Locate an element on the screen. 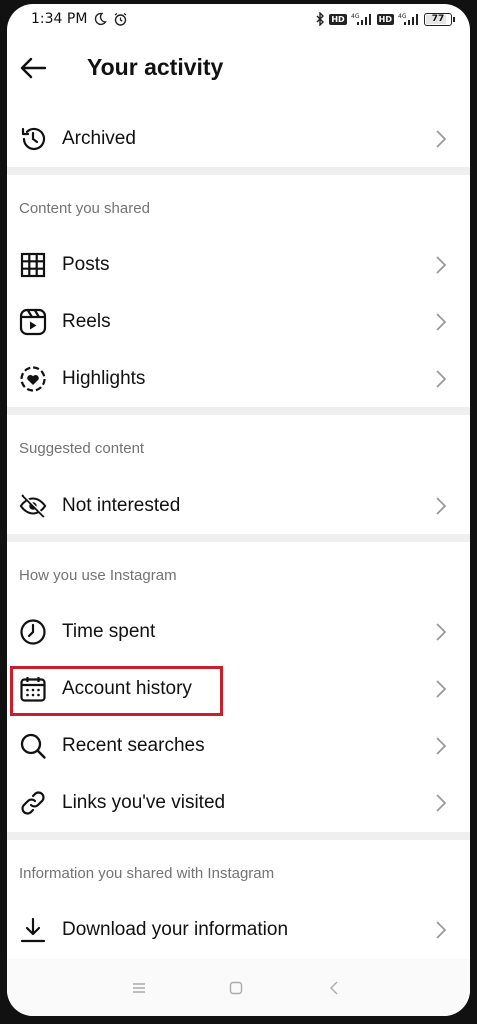 The height and width of the screenshot is (1024, 477). archived-label: Archived is located at coordinates (99, 138).